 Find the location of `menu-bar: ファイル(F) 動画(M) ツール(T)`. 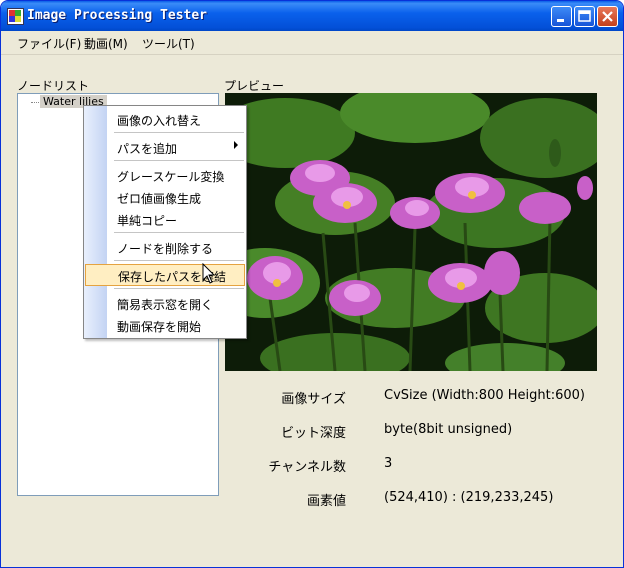

menu-bar: ファイル(F) 動画(M) ツール(T) is located at coordinates (312, 43).